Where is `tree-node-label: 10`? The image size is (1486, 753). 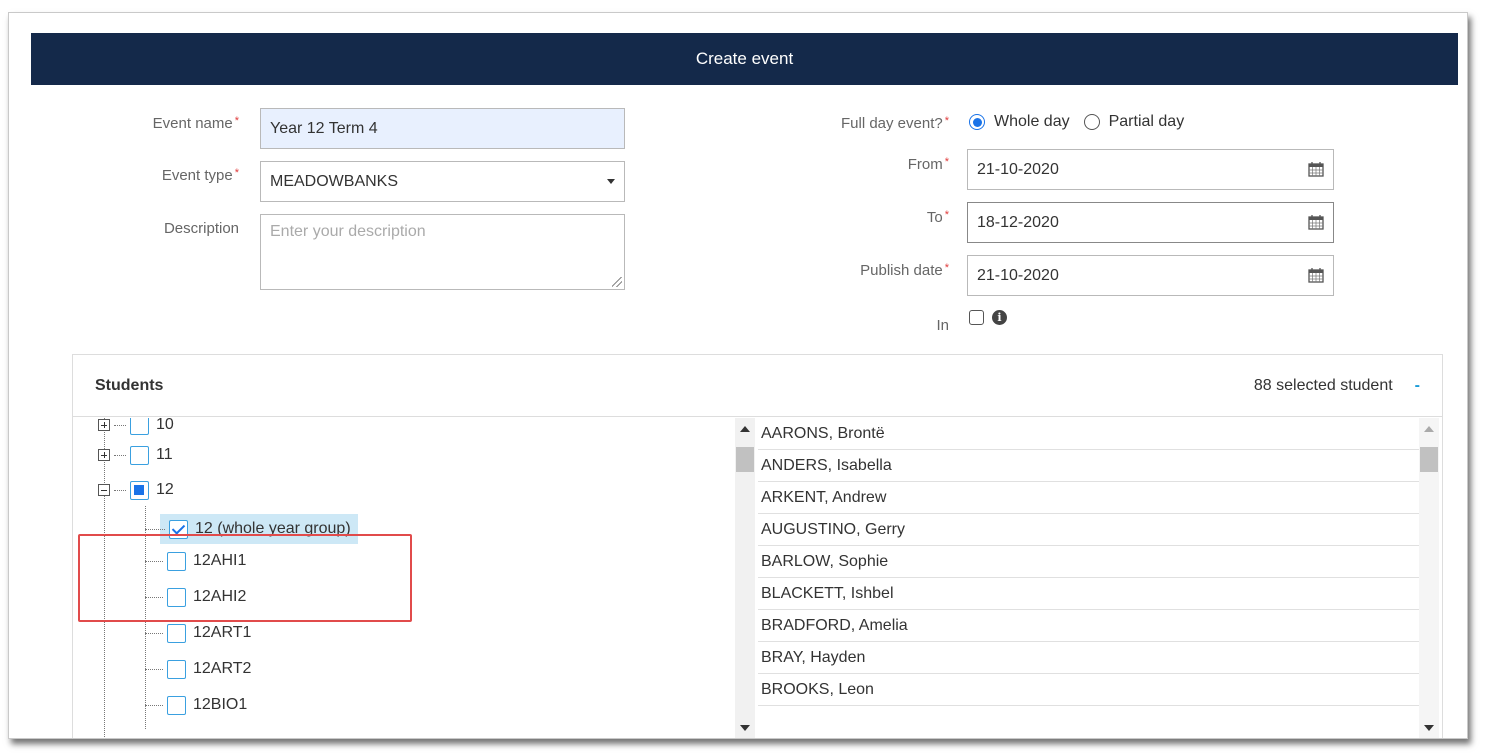
tree-node-label: 10 is located at coordinates (165, 425).